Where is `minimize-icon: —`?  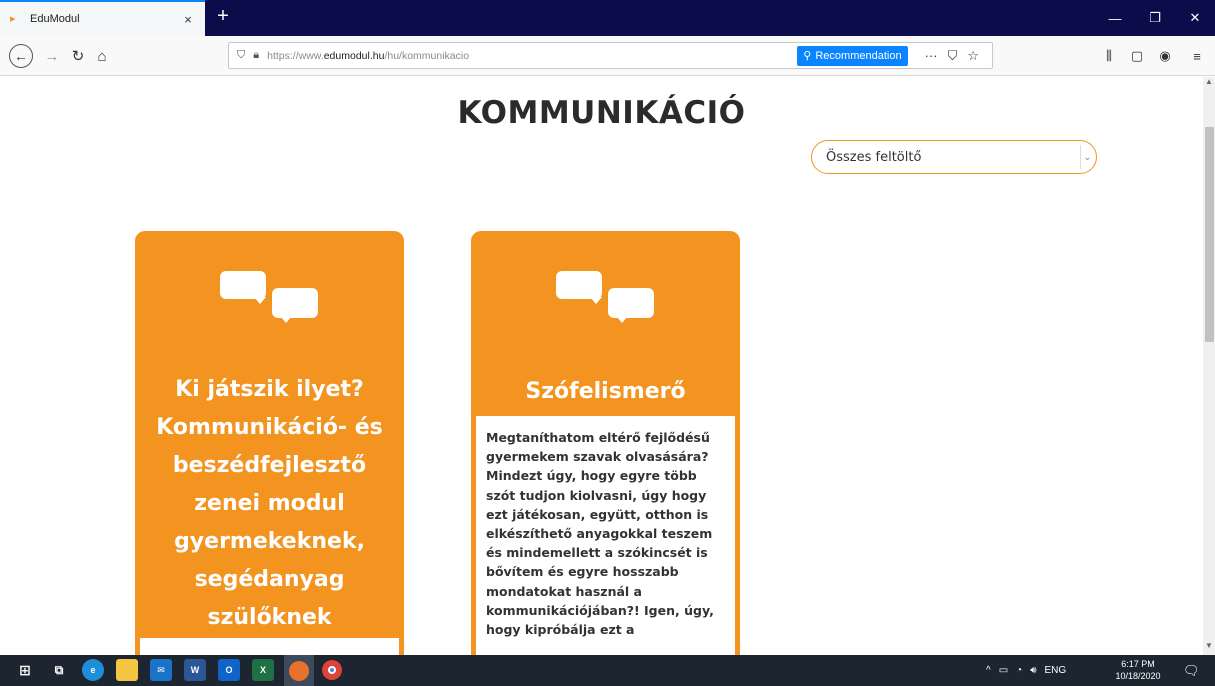
minimize-icon: — is located at coordinates (1115, 18).